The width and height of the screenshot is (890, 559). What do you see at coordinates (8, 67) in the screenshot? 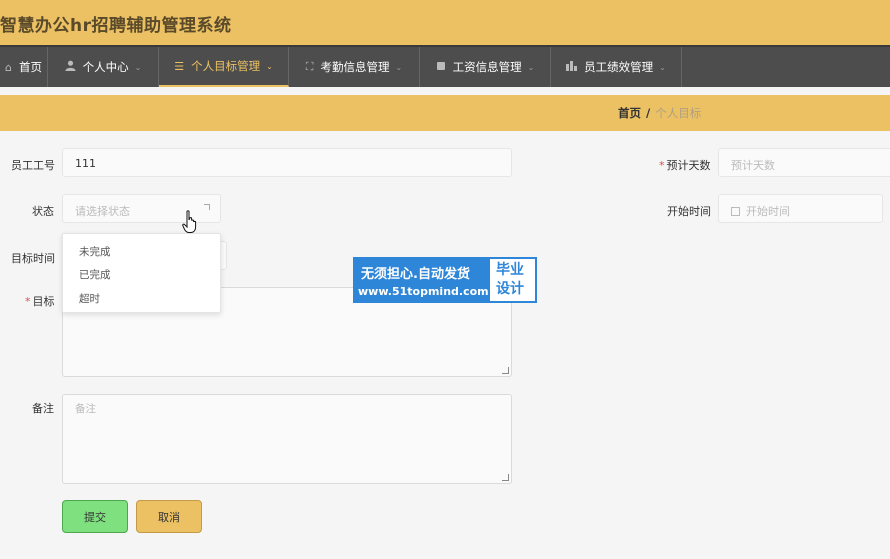
I see `home-icon: ⌂` at bounding box center [8, 67].